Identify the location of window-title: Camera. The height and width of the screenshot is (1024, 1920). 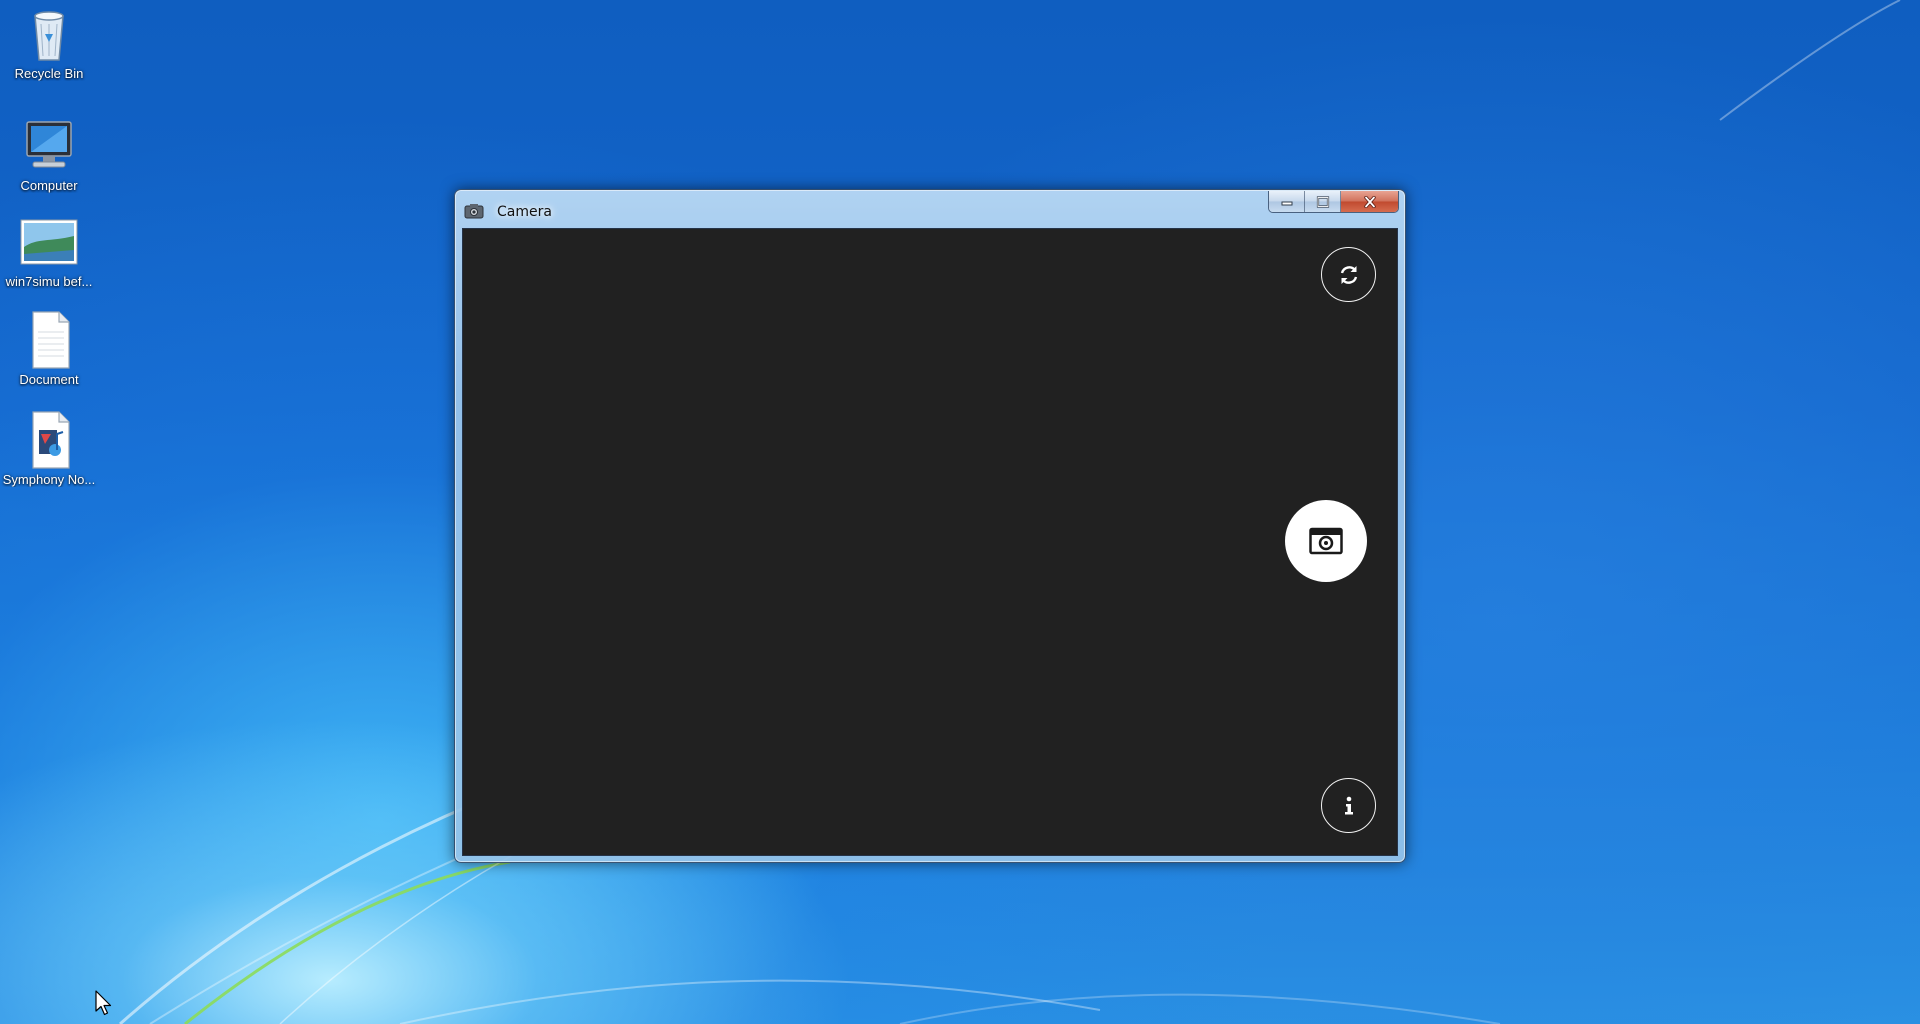
(524, 212).